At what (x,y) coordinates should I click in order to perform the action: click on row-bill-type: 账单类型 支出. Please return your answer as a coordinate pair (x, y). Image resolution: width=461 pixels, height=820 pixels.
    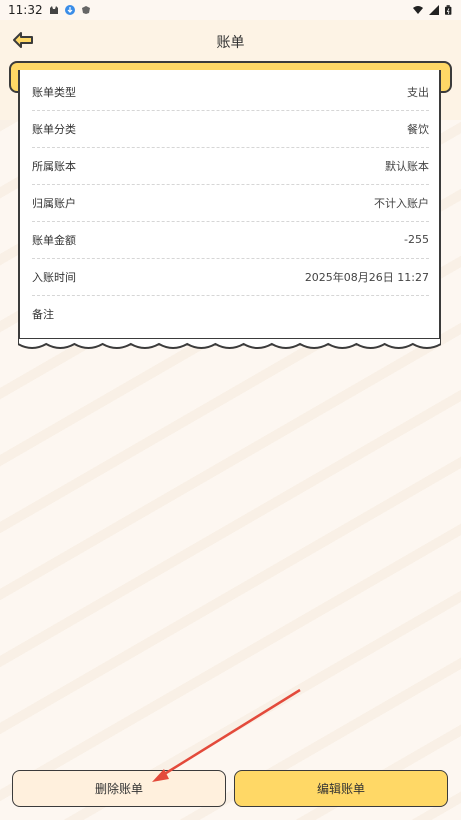
    Looking at the image, I should click on (230, 92).